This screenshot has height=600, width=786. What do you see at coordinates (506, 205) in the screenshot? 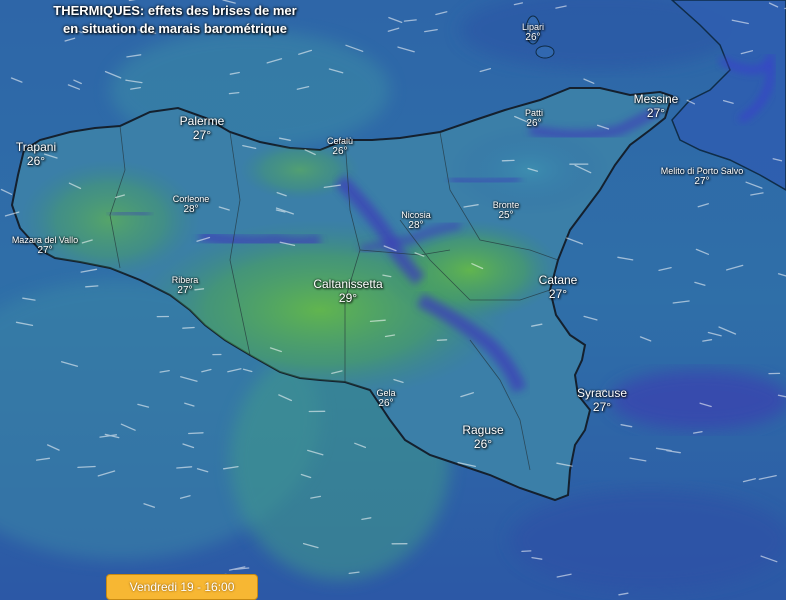
I see `city-name: Bronte` at bounding box center [506, 205].